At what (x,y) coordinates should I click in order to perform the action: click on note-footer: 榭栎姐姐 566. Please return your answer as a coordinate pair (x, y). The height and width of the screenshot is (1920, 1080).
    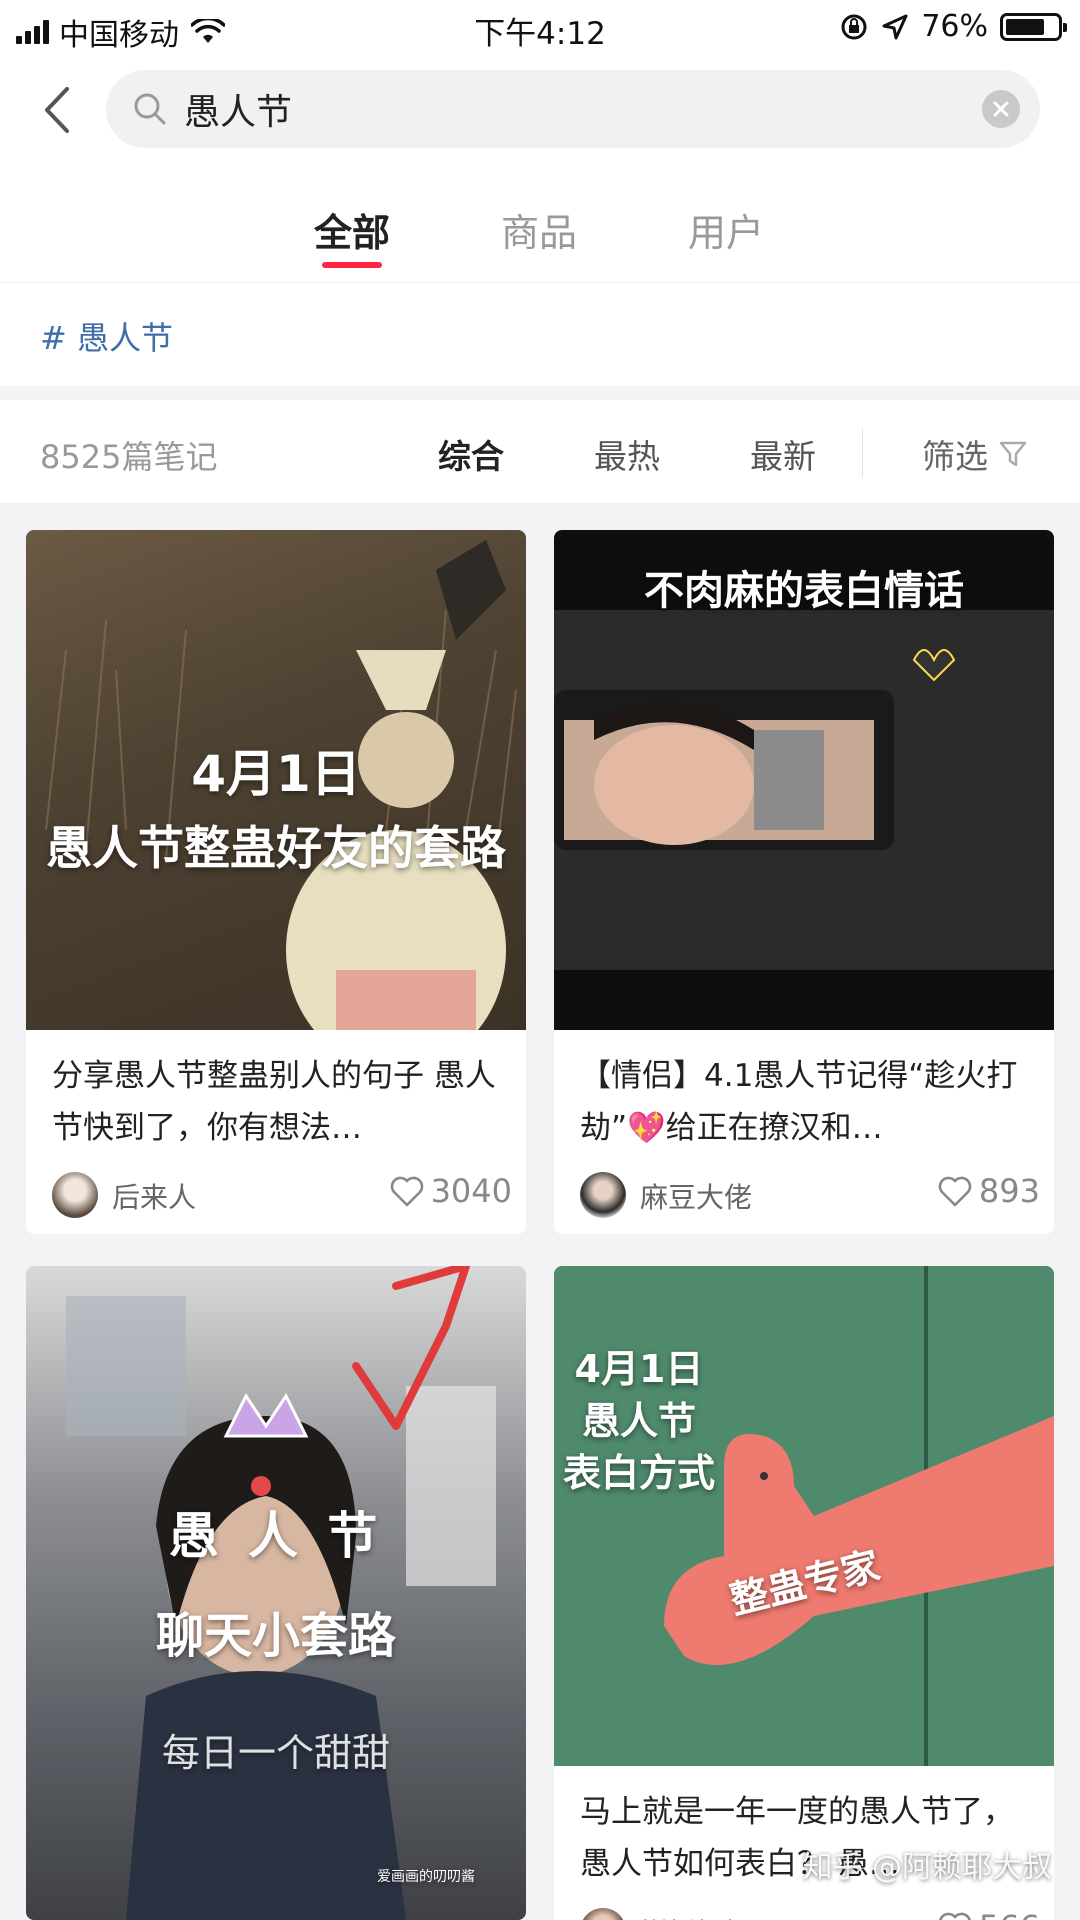
    Looking at the image, I should click on (804, 1905).